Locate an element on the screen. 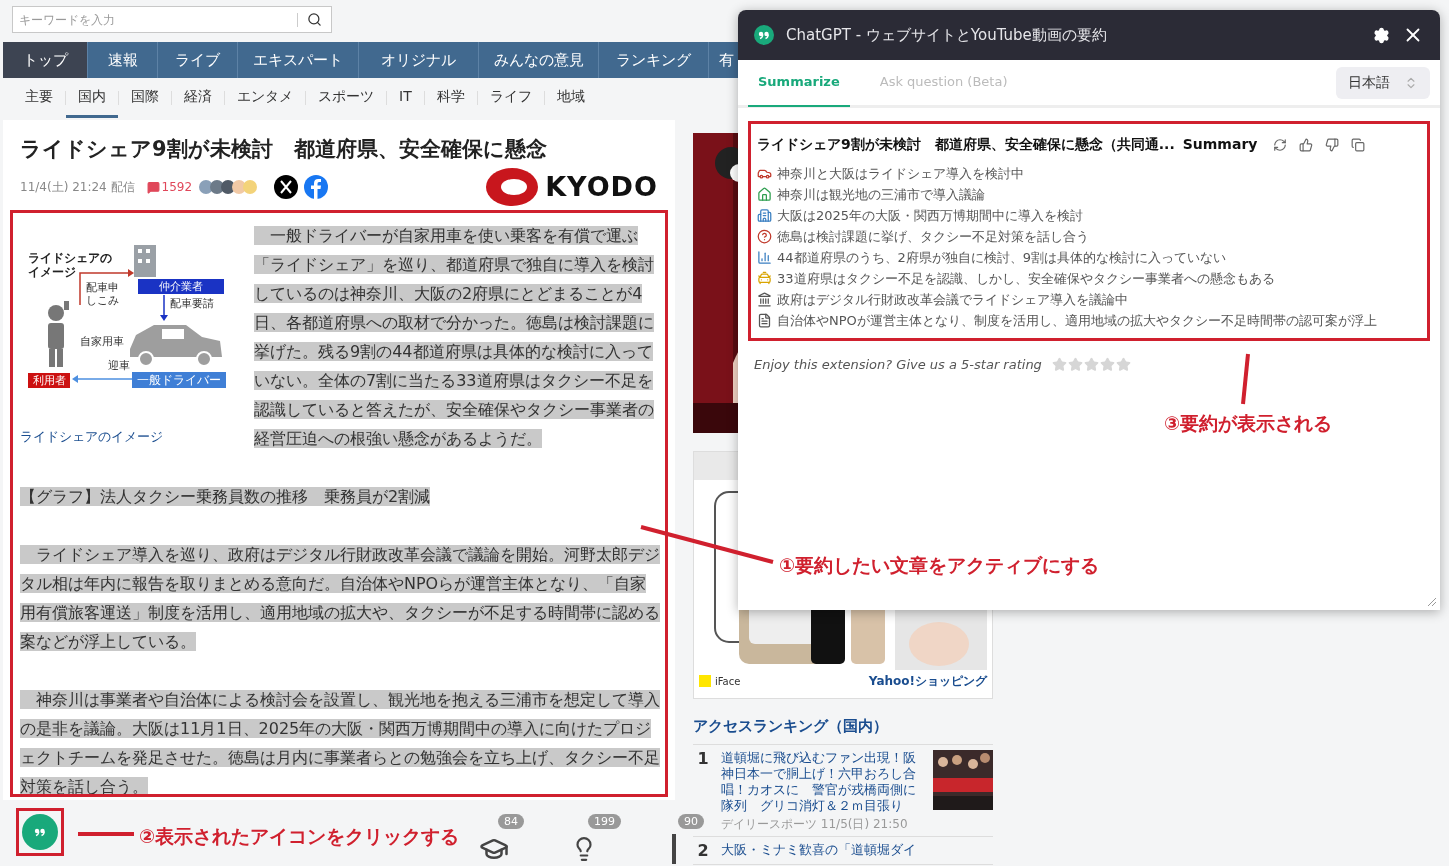 This screenshot has height=866, width=1449. category-tab: 主要 is located at coordinates (39, 98).